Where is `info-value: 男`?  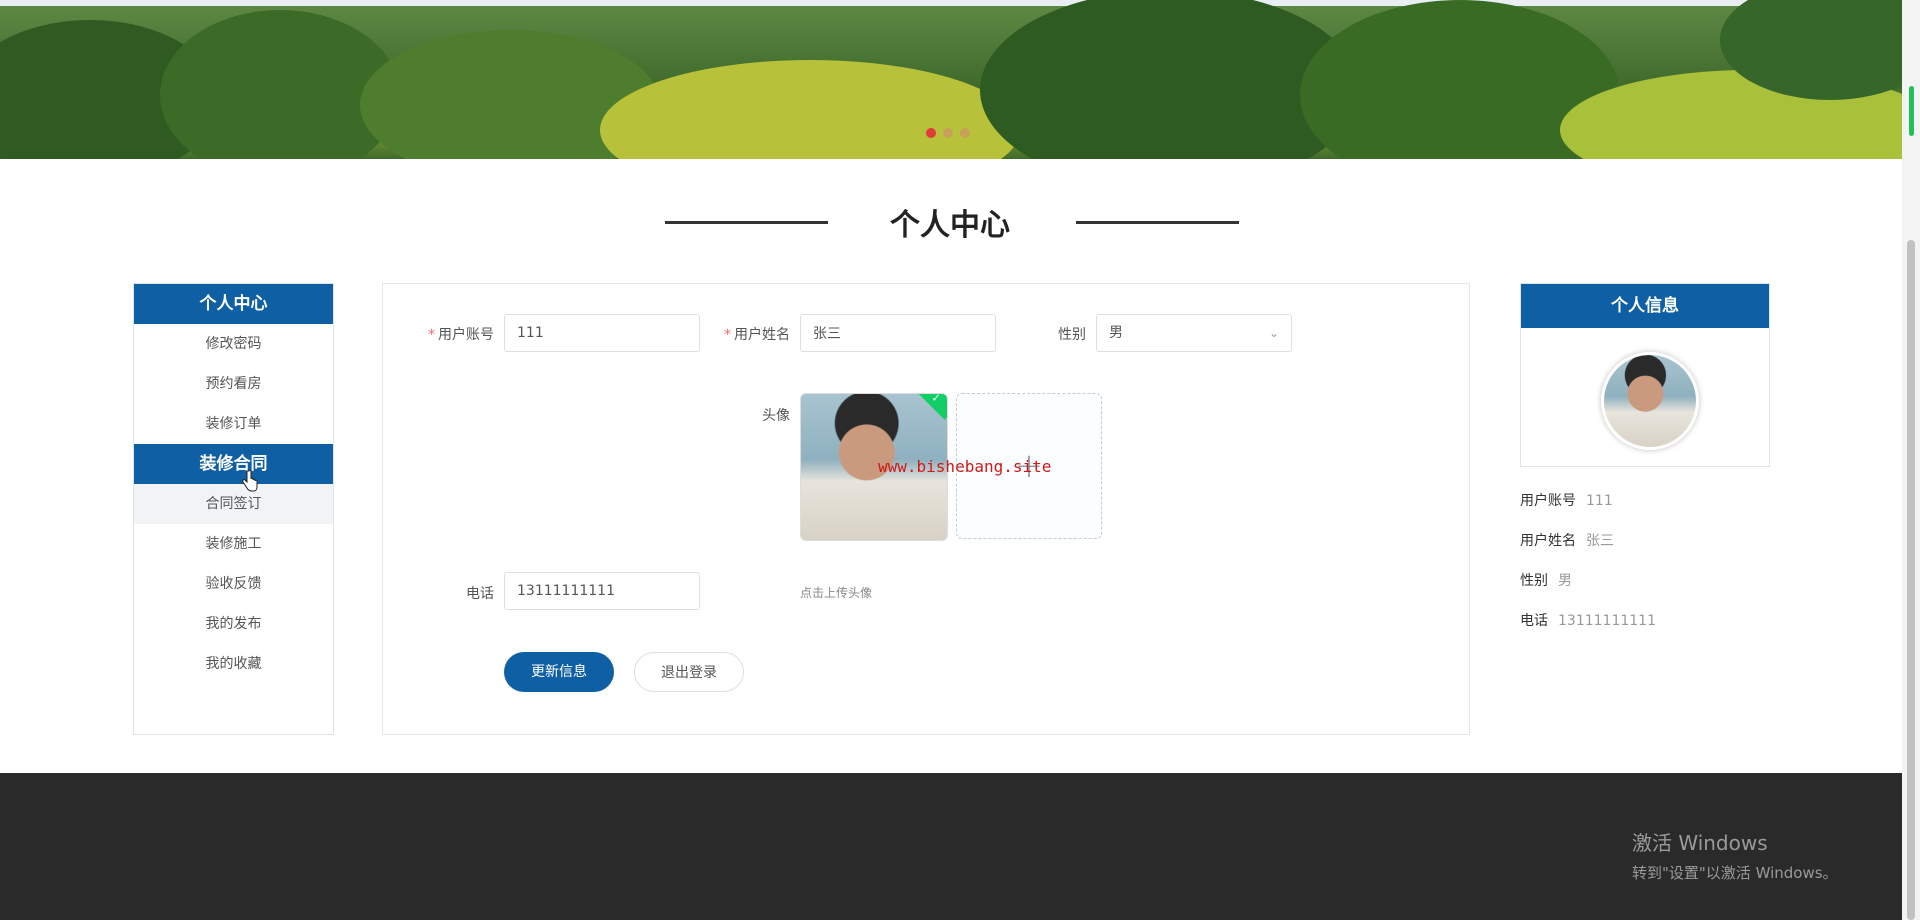
info-value: 男 is located at coordinates (1565, 581).